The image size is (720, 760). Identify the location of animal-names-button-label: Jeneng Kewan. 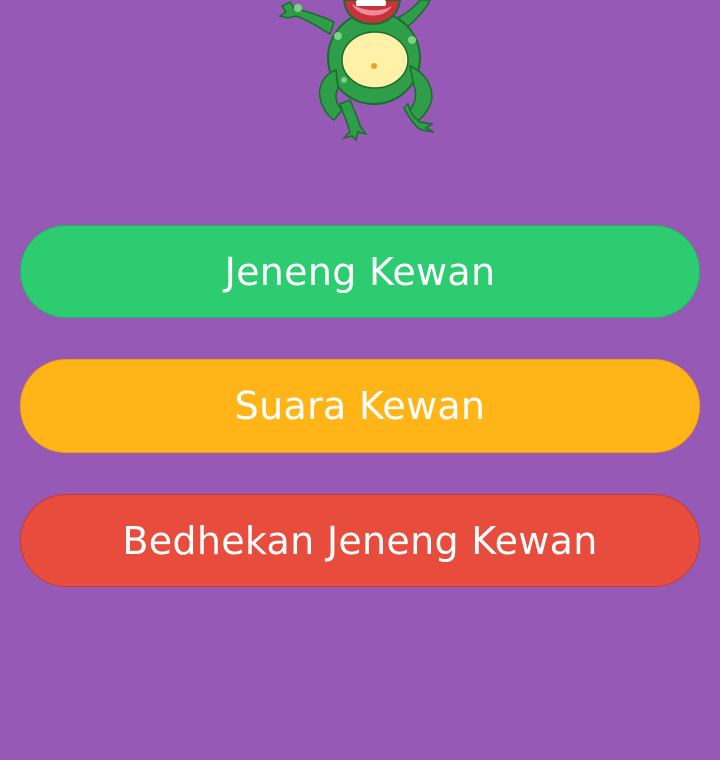
(360, 271).